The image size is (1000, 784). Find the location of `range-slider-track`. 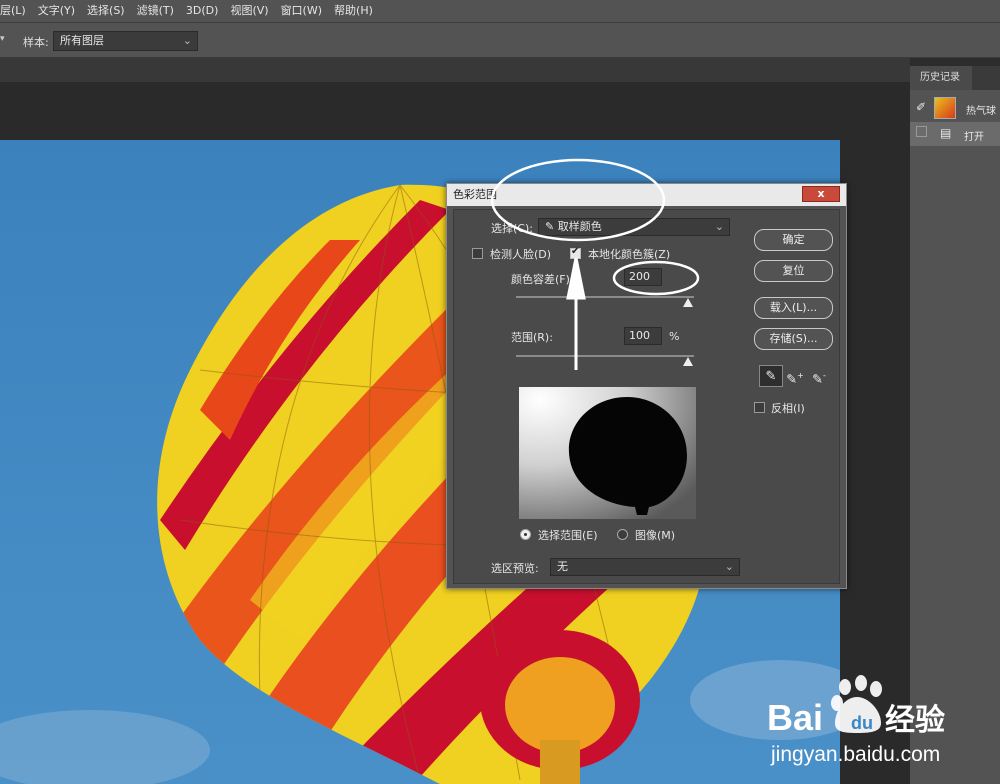

range-slider-track is located at coordinates (605, 356).